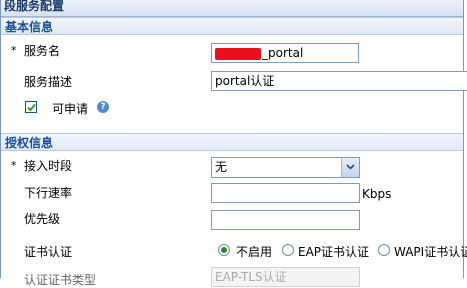  Describe the element at coordinates (334, 252) in the screenshot. I see `radio-label-cert-eap: EAP证书认证` at that location.